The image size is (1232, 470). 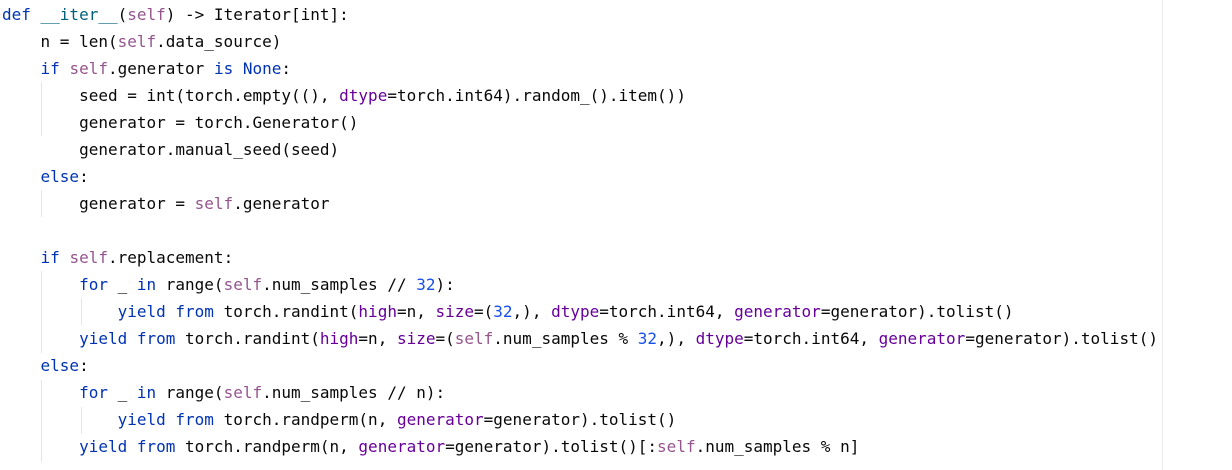 What do you see at coordinates (536, 95) in the screenshot?
I see `code-token: =torch.int64).random_().item())` at bounding box center [536, 95].